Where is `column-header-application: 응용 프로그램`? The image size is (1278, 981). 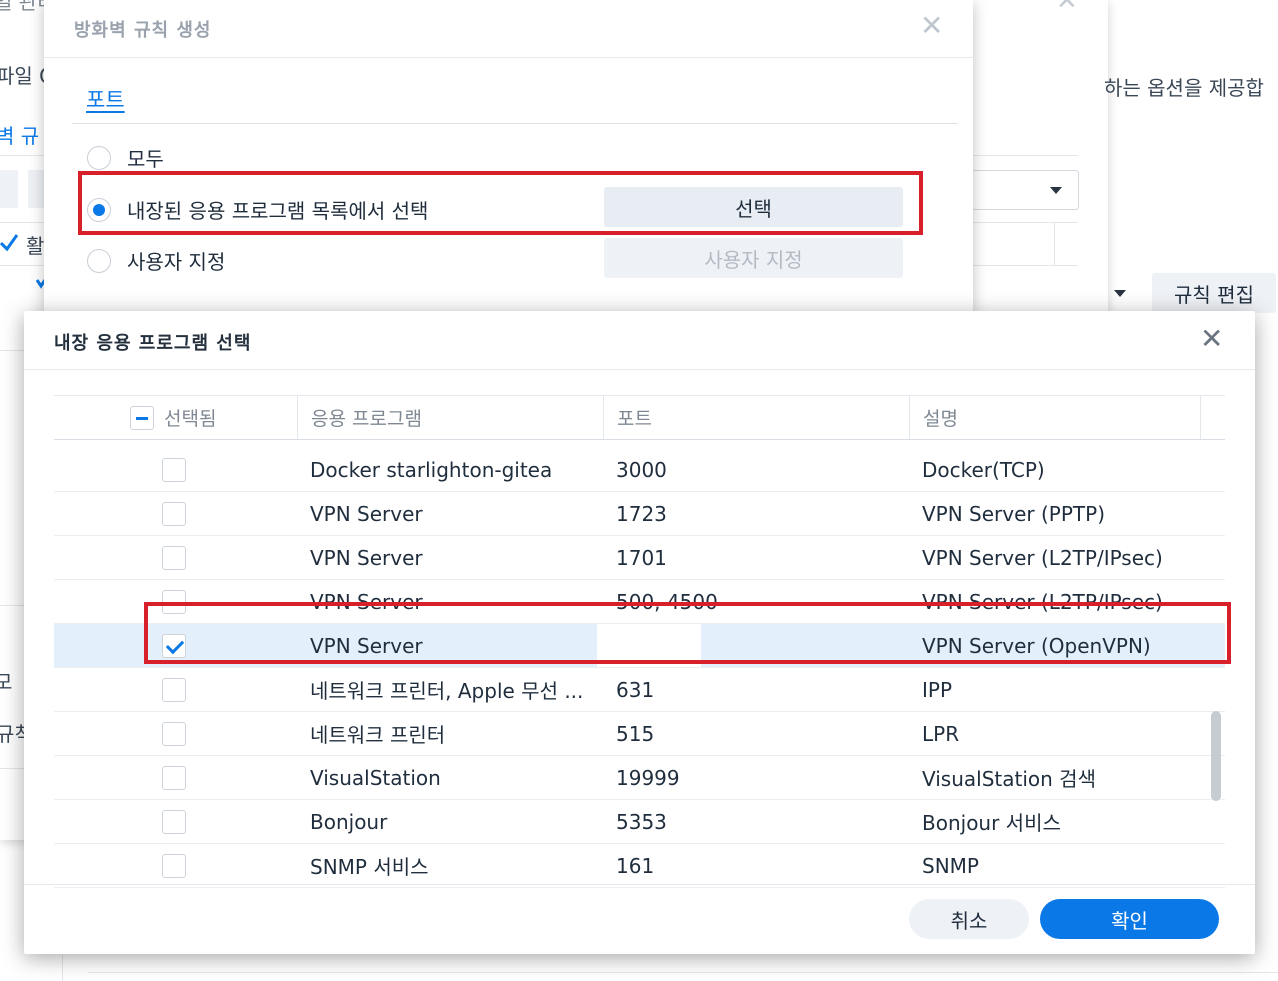 column-header-application: 응용 프로그램 is located at coordinates (366, 417).